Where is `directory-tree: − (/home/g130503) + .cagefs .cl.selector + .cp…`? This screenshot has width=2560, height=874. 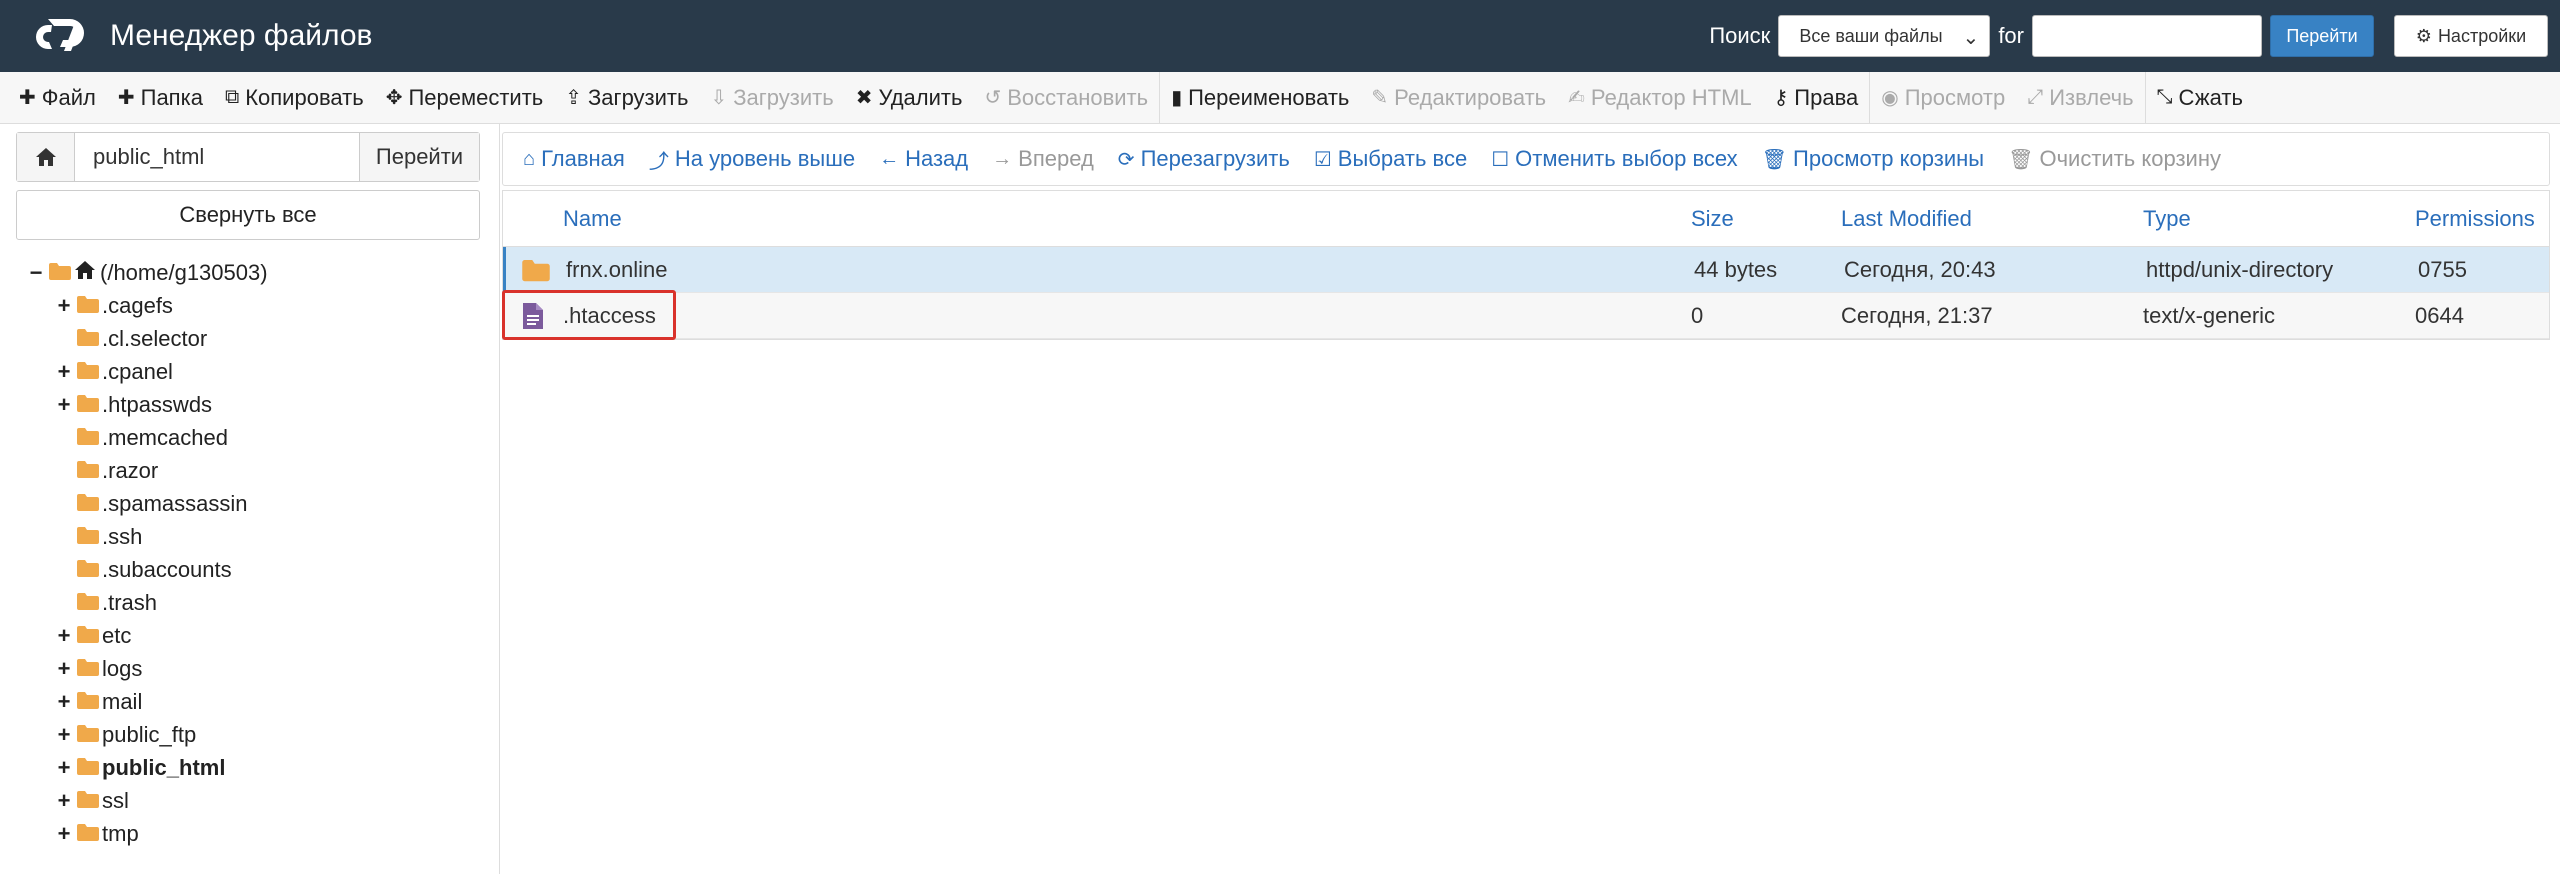
directory-tree: − (/home/g130503) + .cagefs .cl.selector + .cp… is located at coordinates (256, 553).